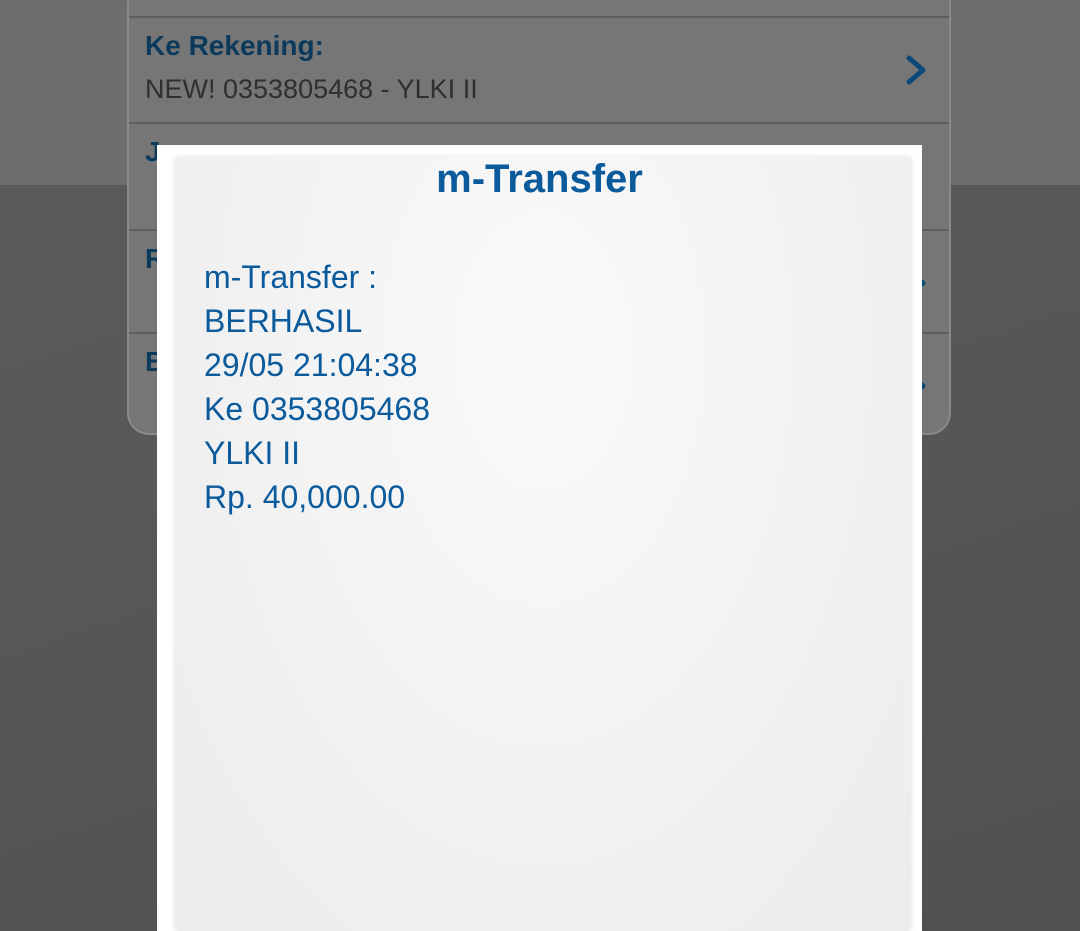  Describe the element at coordinates (539, 8) in the screenshot. I see `form-row-top` at that location.